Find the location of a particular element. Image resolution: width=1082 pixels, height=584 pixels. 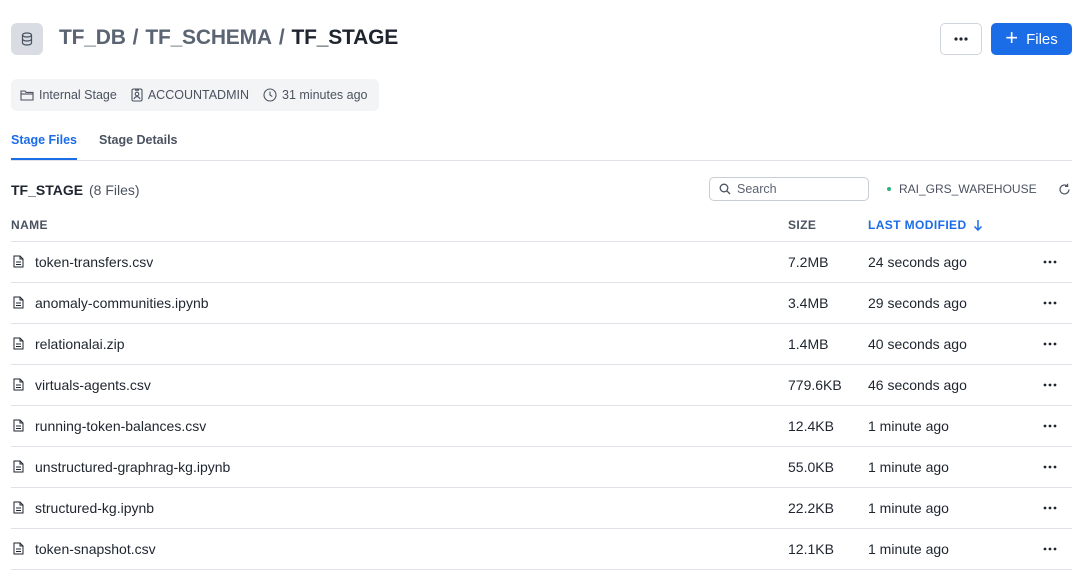

refresh-icon is located at coordinates (1064, 189).